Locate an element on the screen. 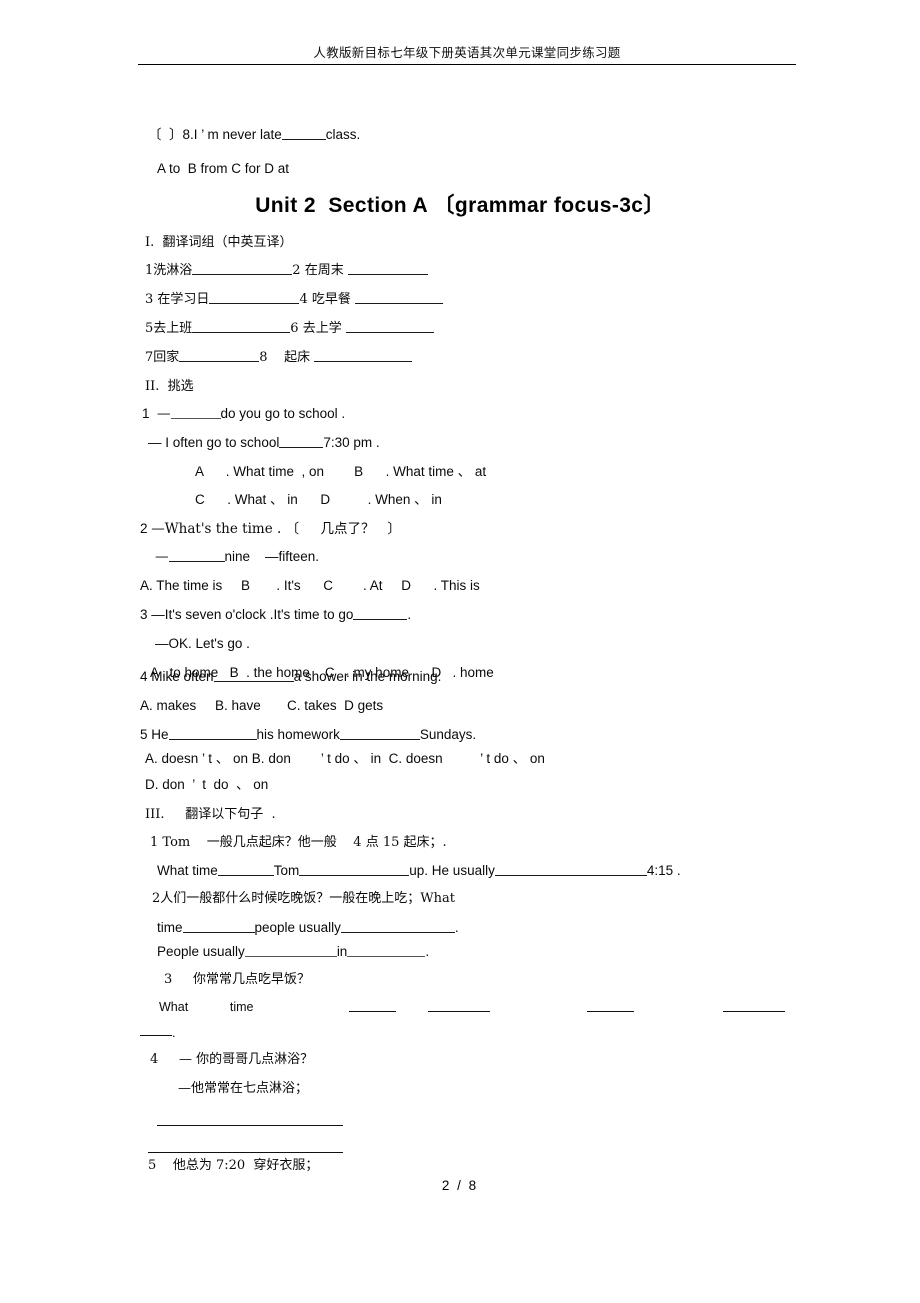 This screenshot has height=1303, width=920. q1-option-b-label: B is located at coordinates (358, 471).